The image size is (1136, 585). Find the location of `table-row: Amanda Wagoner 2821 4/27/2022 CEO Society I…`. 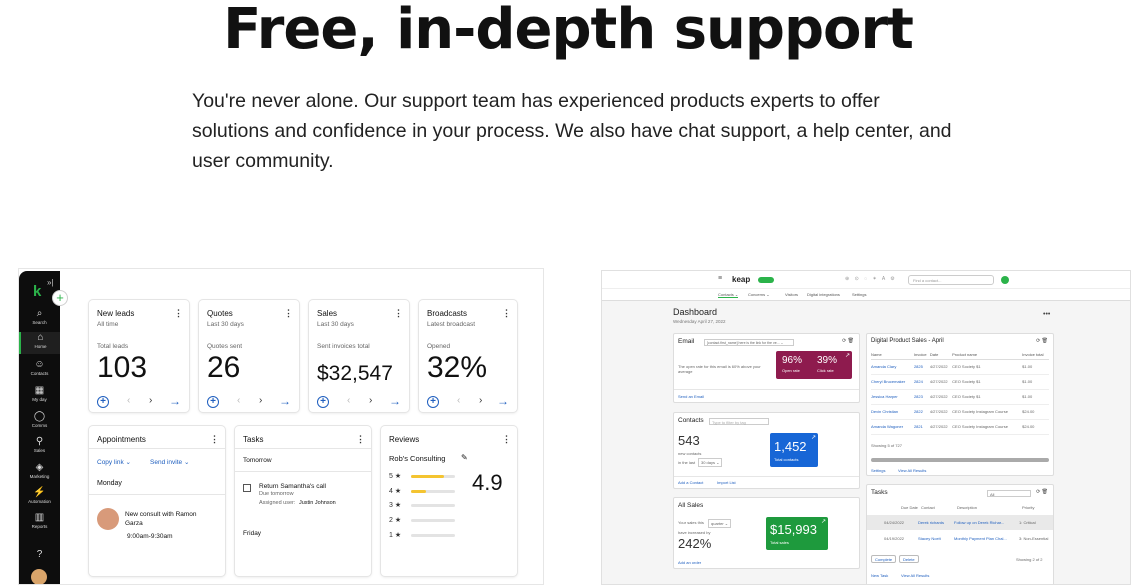

table-row: Amanda Wagoner 2821 4/27/2022 CEO Society I… is located at coordinates (960, 427).